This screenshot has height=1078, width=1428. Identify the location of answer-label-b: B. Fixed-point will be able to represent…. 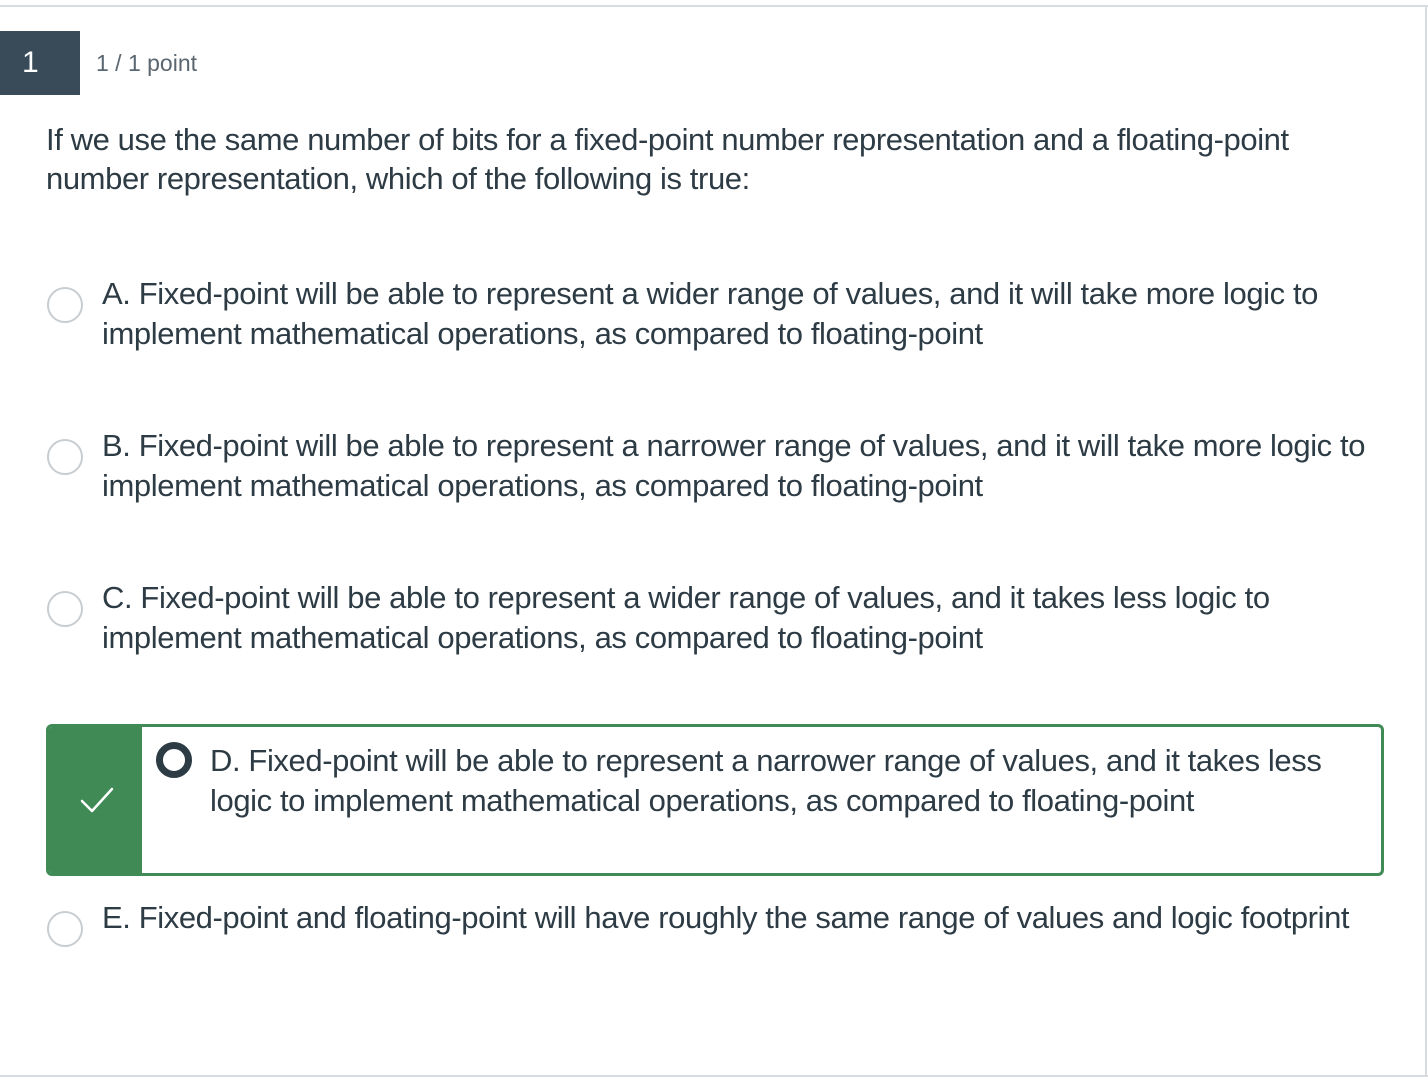
(734, 465).